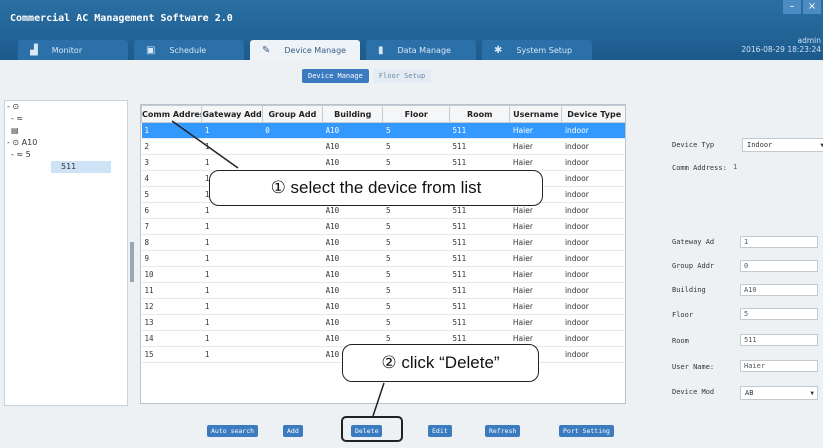 Image resolution: width=823 pixels, height=448 pixels. I want to click on step2-callout: ② click “Delete”, so click(440, 363).